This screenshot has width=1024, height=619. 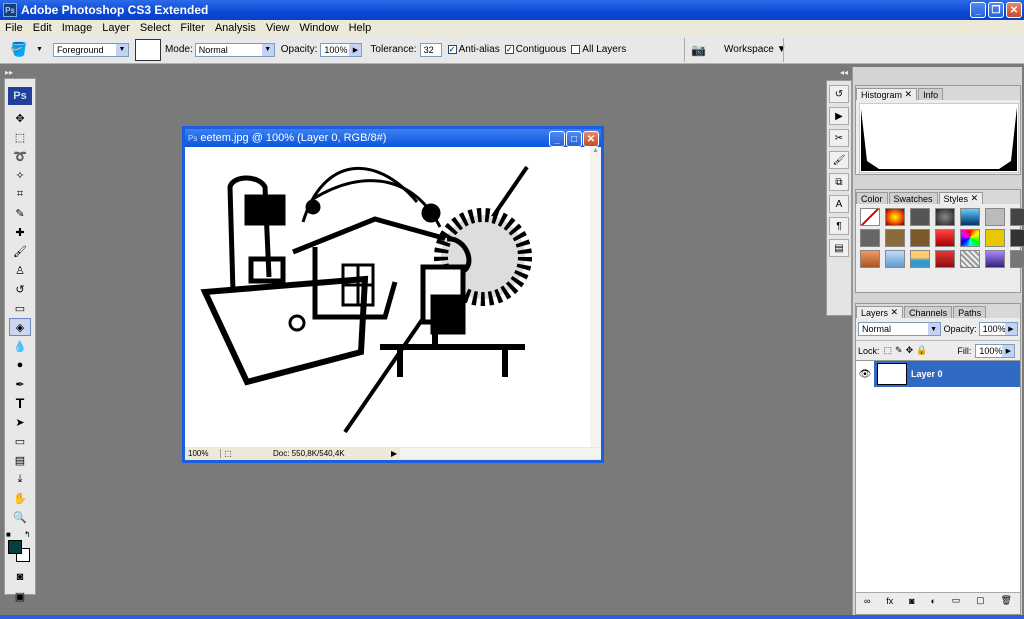 I want to click on bridge-icon: 📷, so click(x=698, y=50).